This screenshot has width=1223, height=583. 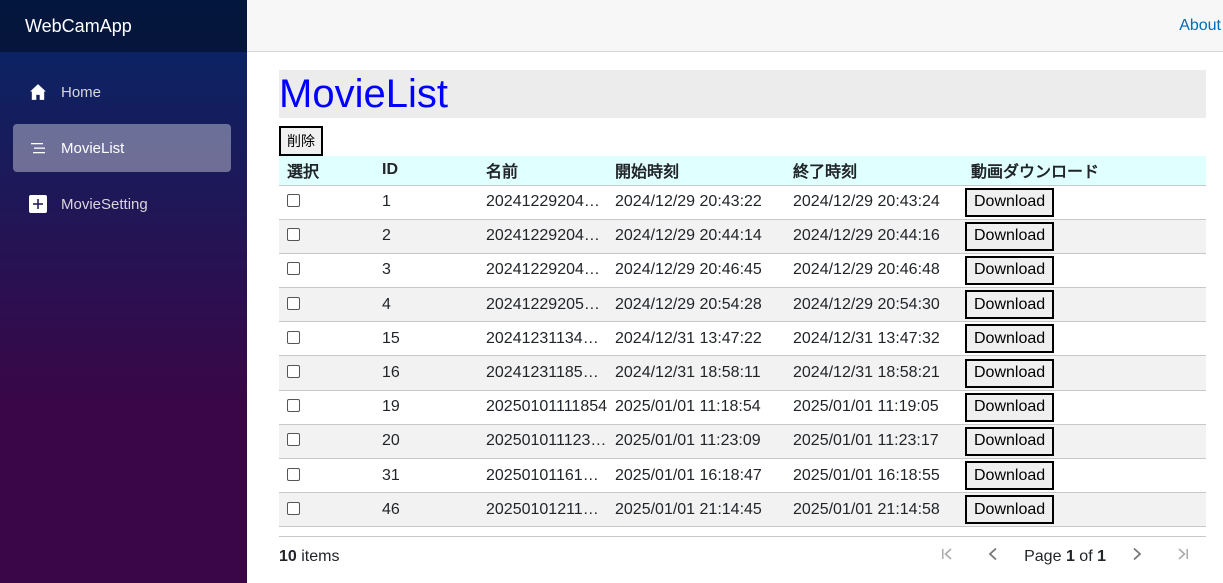 I want to click on header-name: 名前, so click(x=542, y=171).